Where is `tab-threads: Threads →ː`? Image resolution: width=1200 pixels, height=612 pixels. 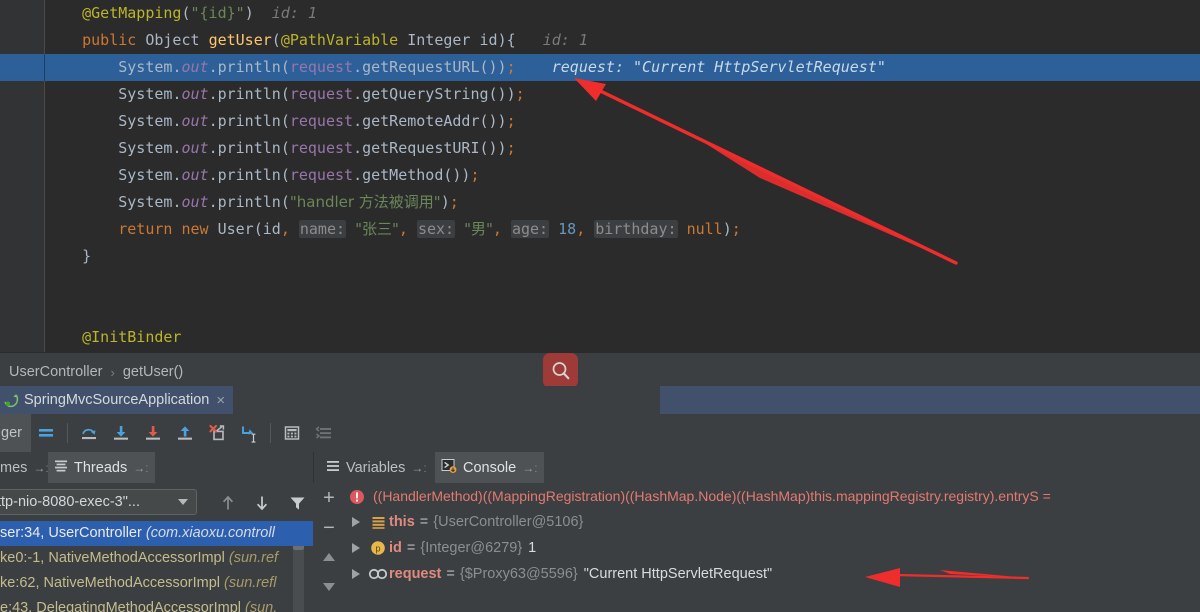
tab-threads: Threads →ː is located at coordinates (101, 467).